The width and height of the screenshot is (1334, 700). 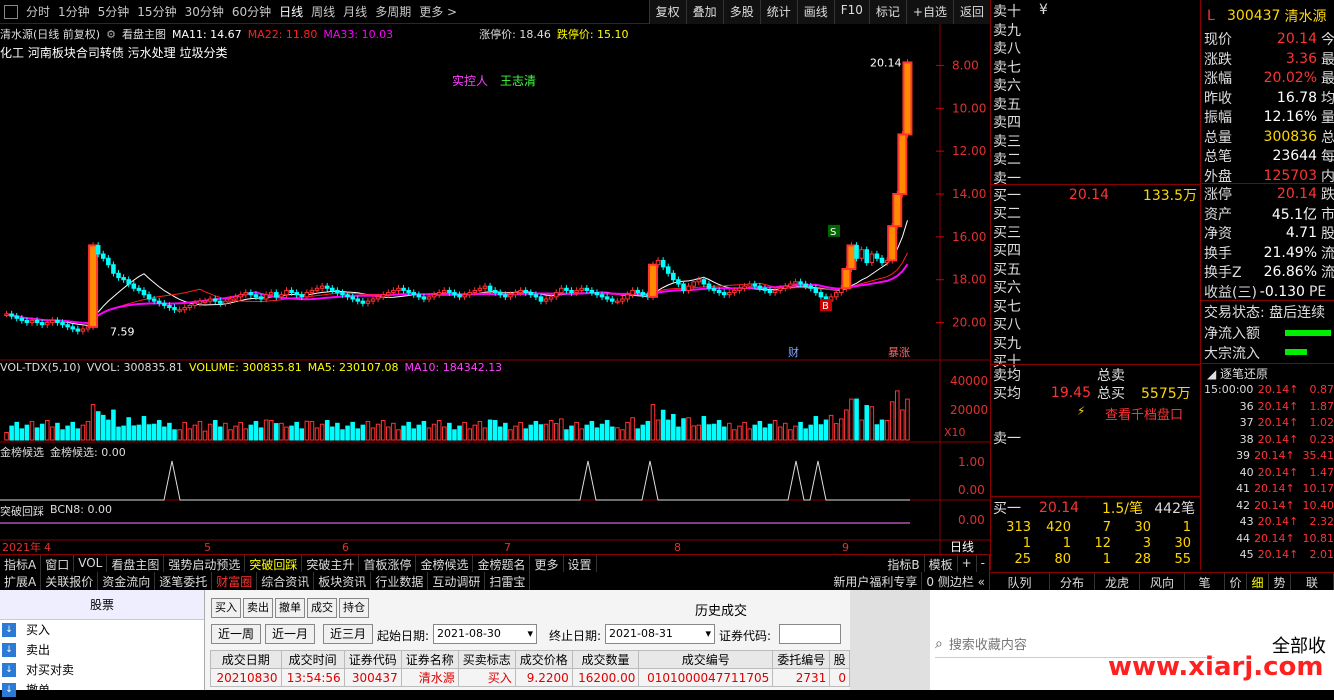 What do you see at coordinates (1096, 11) in the screenshot?
I see `sell-level-row: 卖十` at bounding box center [1096, 11].